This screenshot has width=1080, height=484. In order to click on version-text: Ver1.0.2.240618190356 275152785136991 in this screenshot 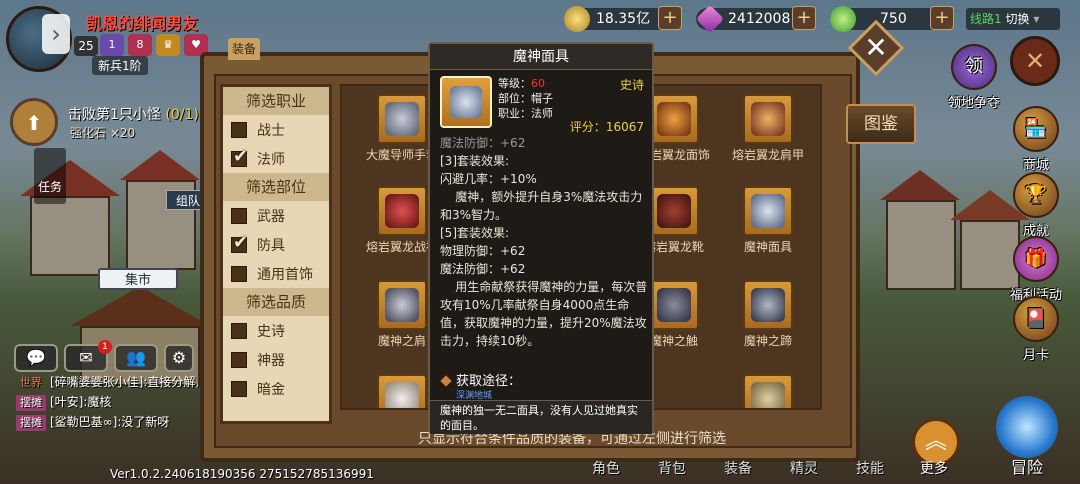, I will do `click(242, 474)`.